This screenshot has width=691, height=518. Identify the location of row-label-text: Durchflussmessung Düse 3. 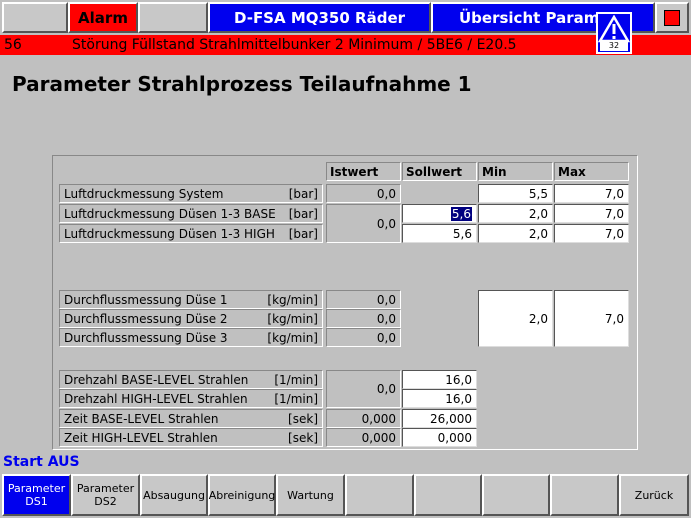
(146, 337).